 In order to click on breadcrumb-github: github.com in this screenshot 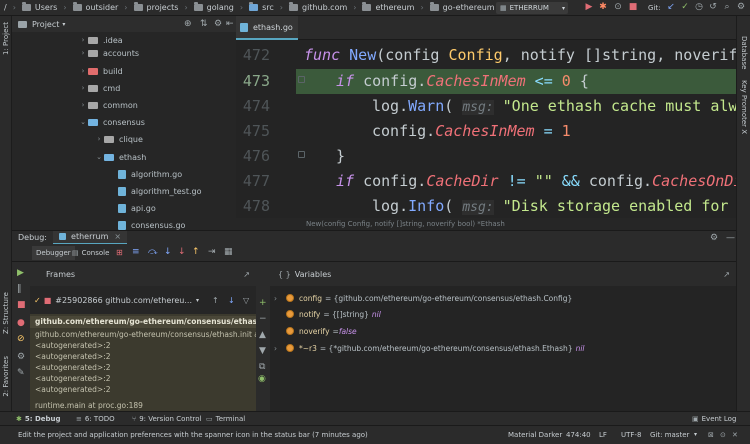, I will do `click(317, 7)`.